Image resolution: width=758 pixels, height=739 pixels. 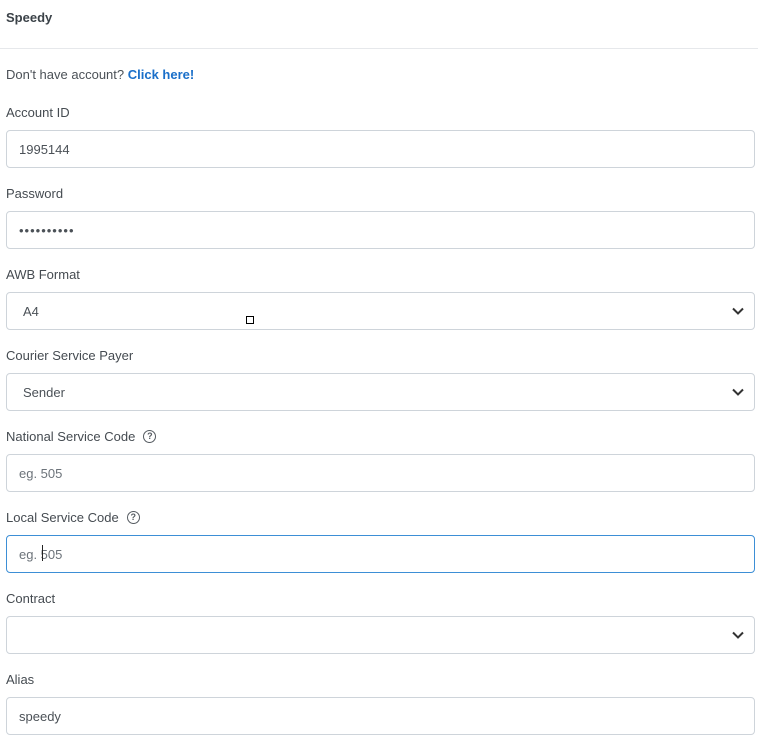 I want to click on account-id-input, so click(x=380, y=149).